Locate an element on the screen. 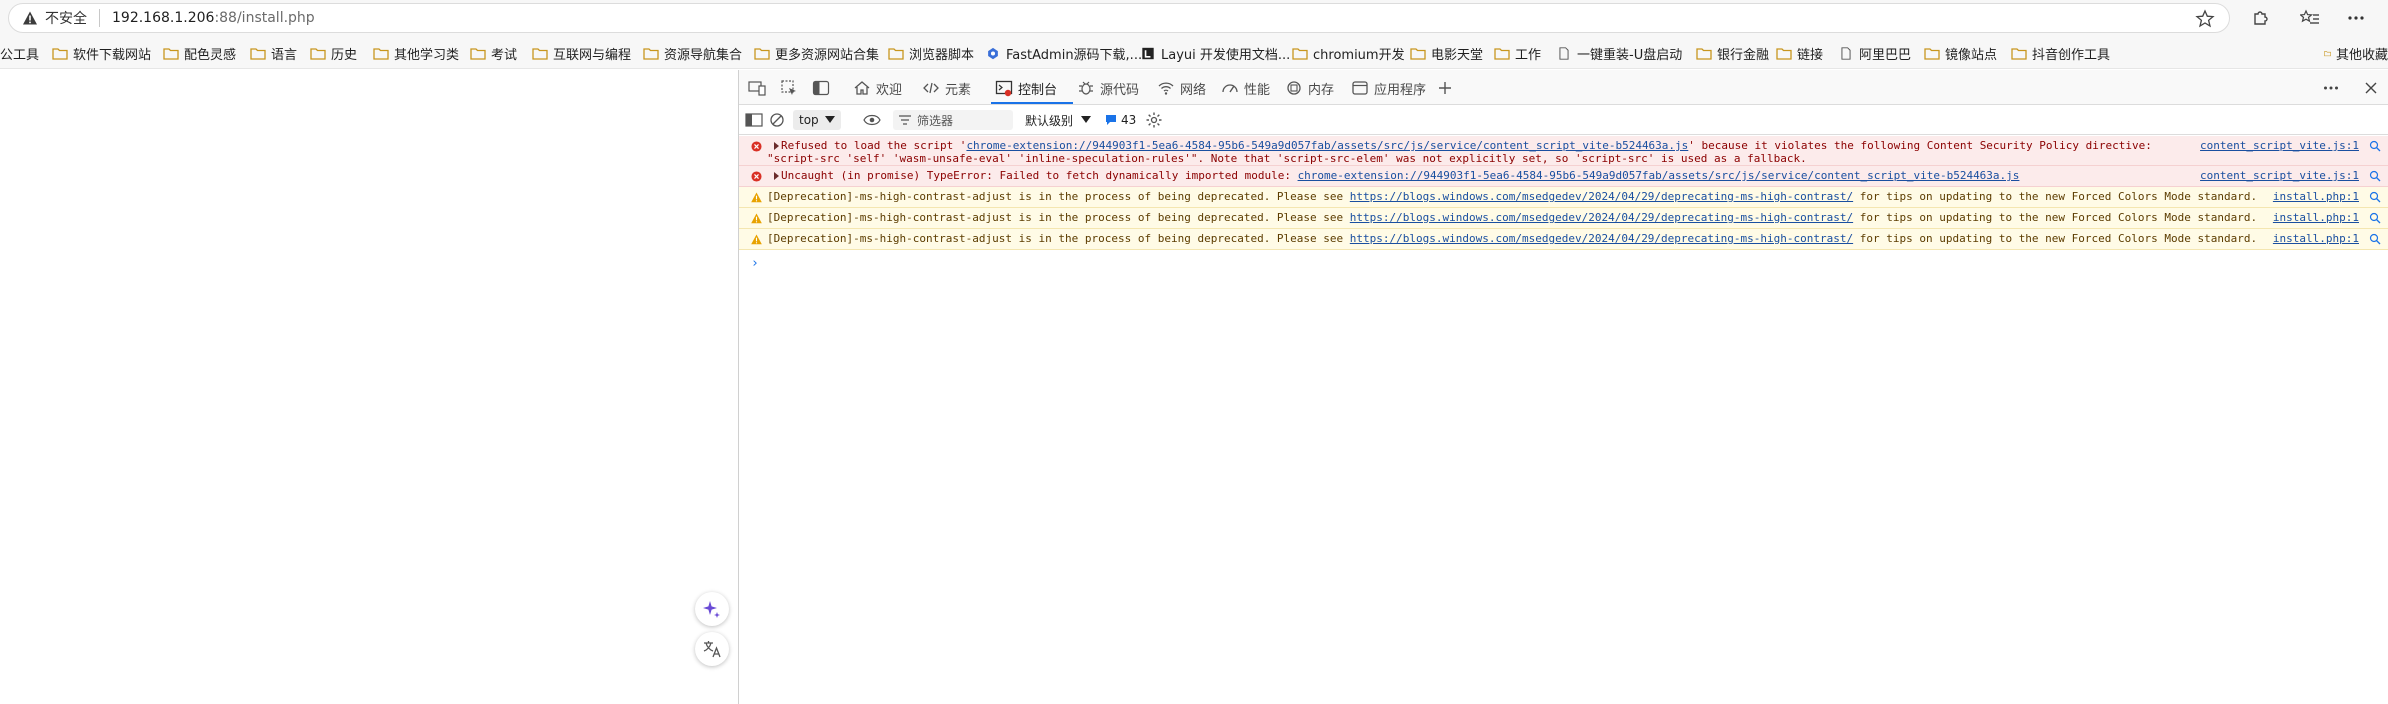  context-selector: top is located at coordinates (817, 120).